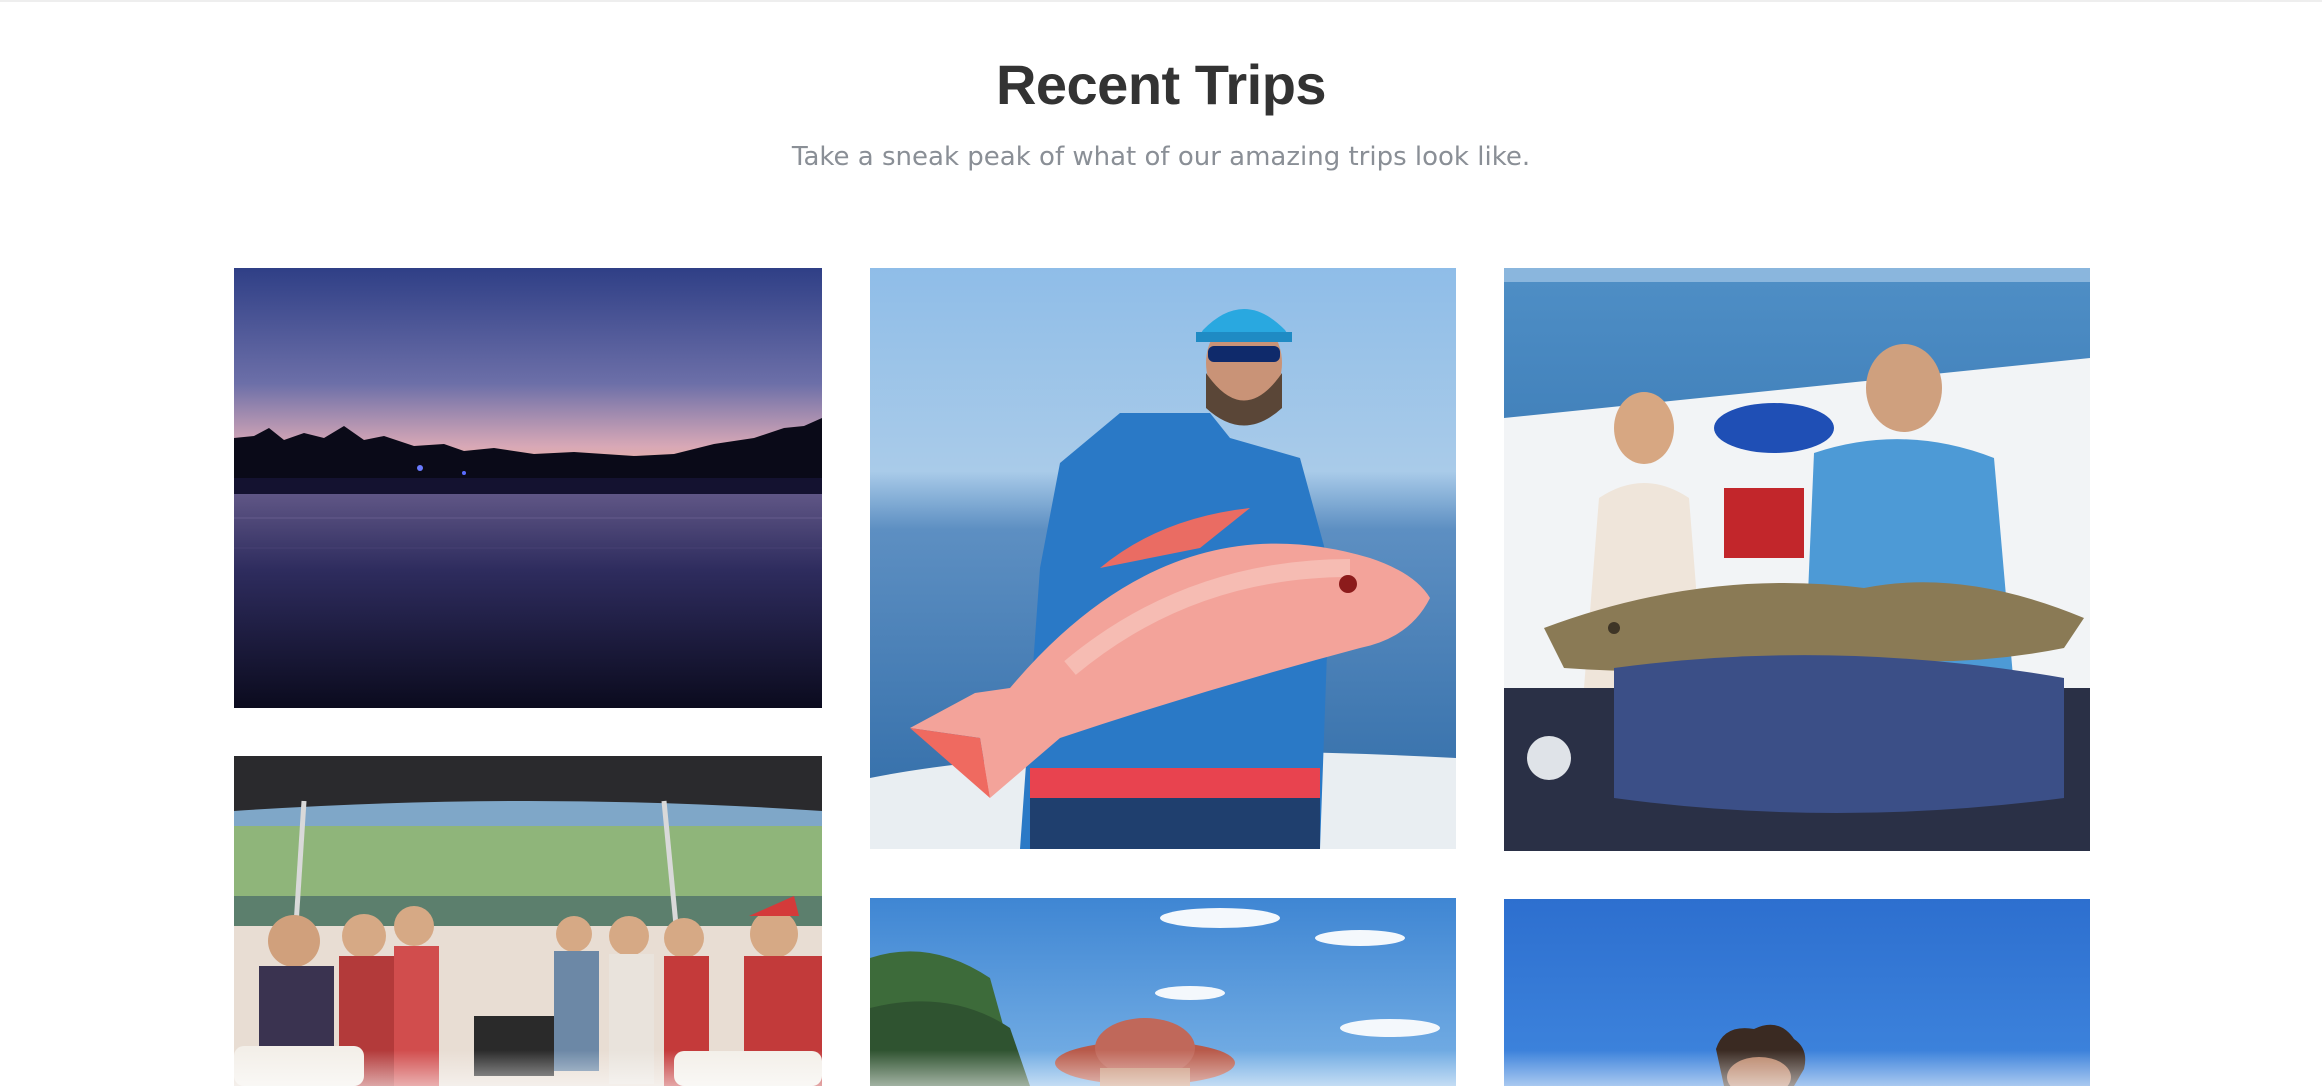 The width and height of the screenshot is (2322, 1086). I want to click on red-snapper-image, so click(1163, 558).